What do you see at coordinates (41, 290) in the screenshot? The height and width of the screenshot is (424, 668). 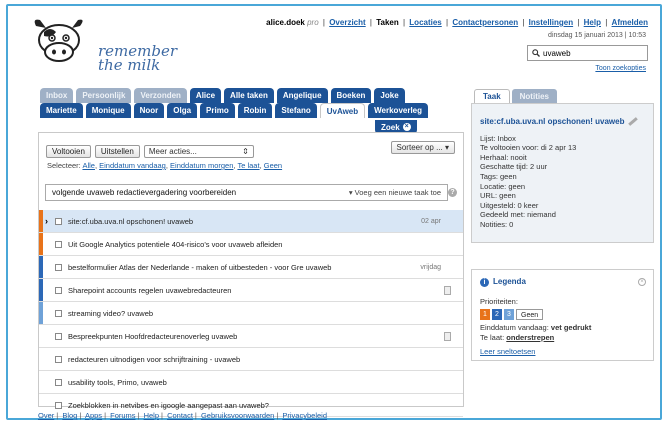 I see `priority-bar` at bounding box center [41, 290].